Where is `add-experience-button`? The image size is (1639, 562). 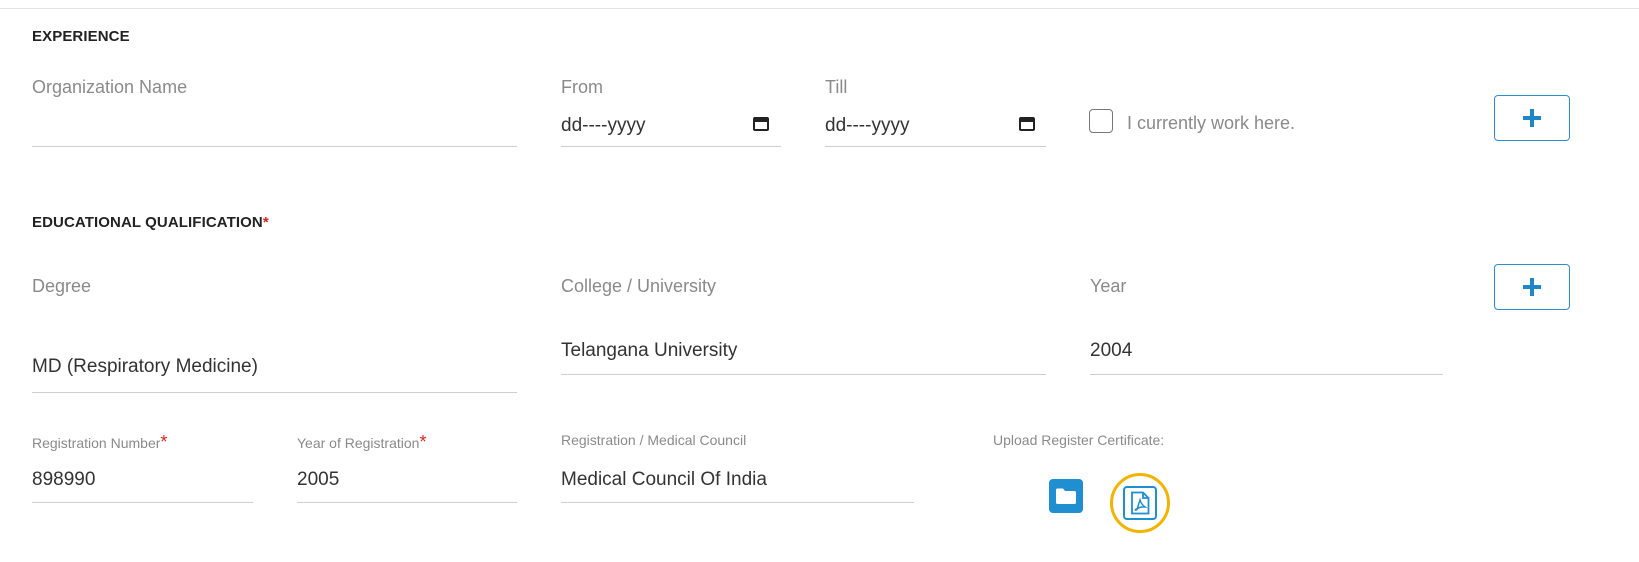
add-experience-button is located at coordinates (1532, 118).